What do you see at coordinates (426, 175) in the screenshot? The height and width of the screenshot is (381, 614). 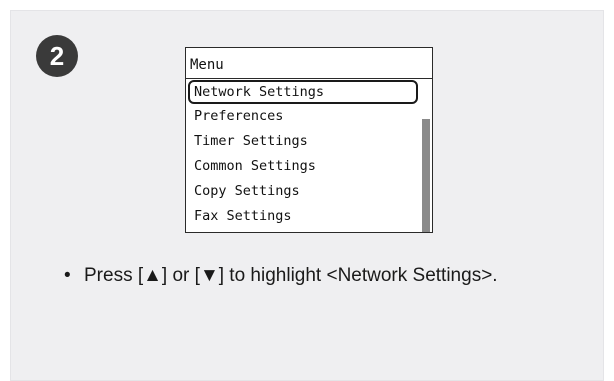 I see `lcd-scroll-thumb` at bounding box center [426, 175].